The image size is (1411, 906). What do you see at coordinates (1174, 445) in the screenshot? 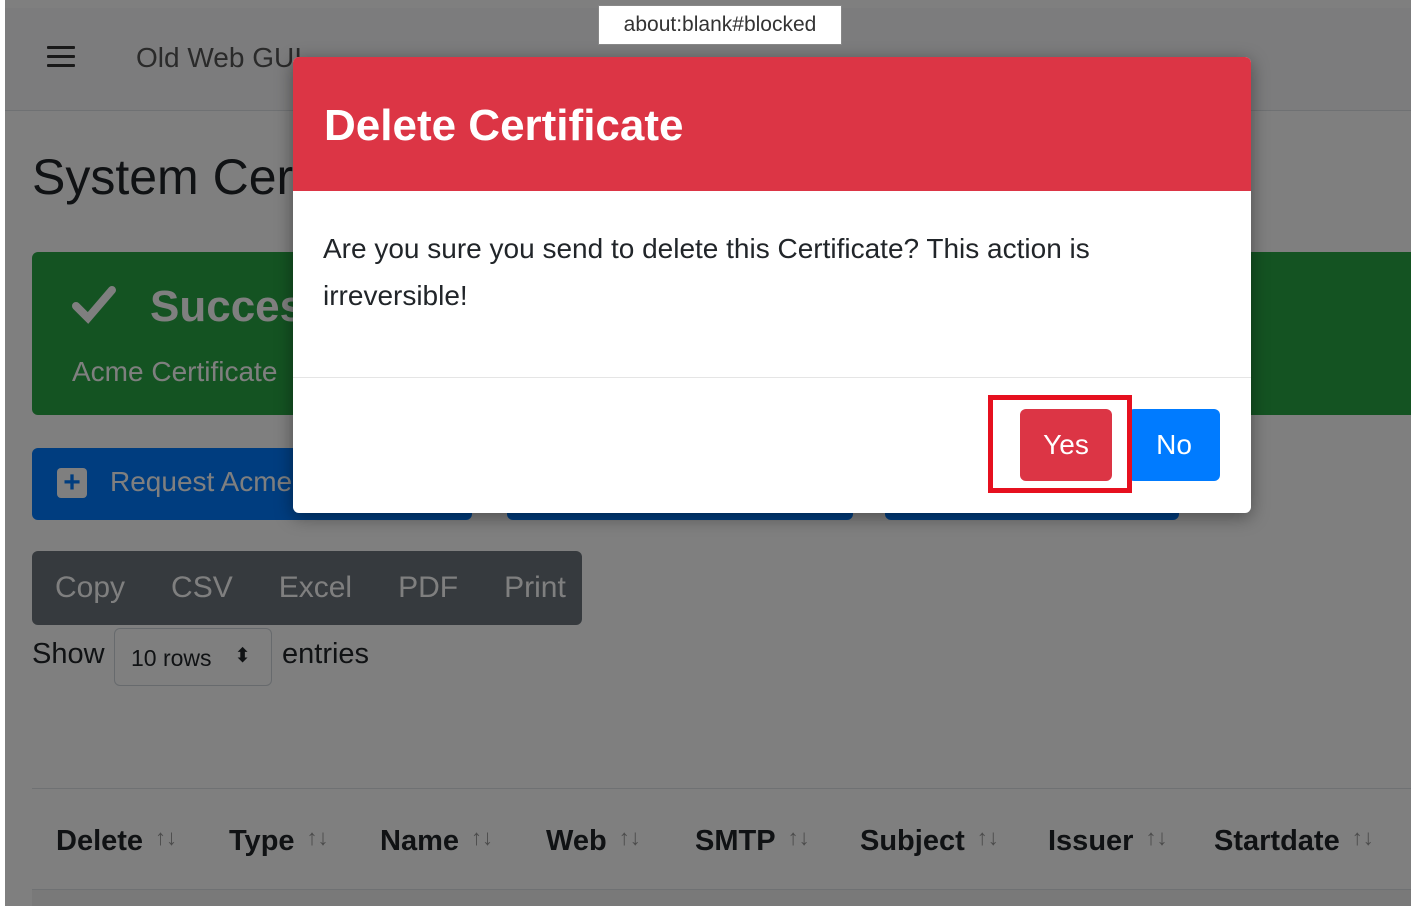
I see `no-button: No` at bounding box center [1174, 445].